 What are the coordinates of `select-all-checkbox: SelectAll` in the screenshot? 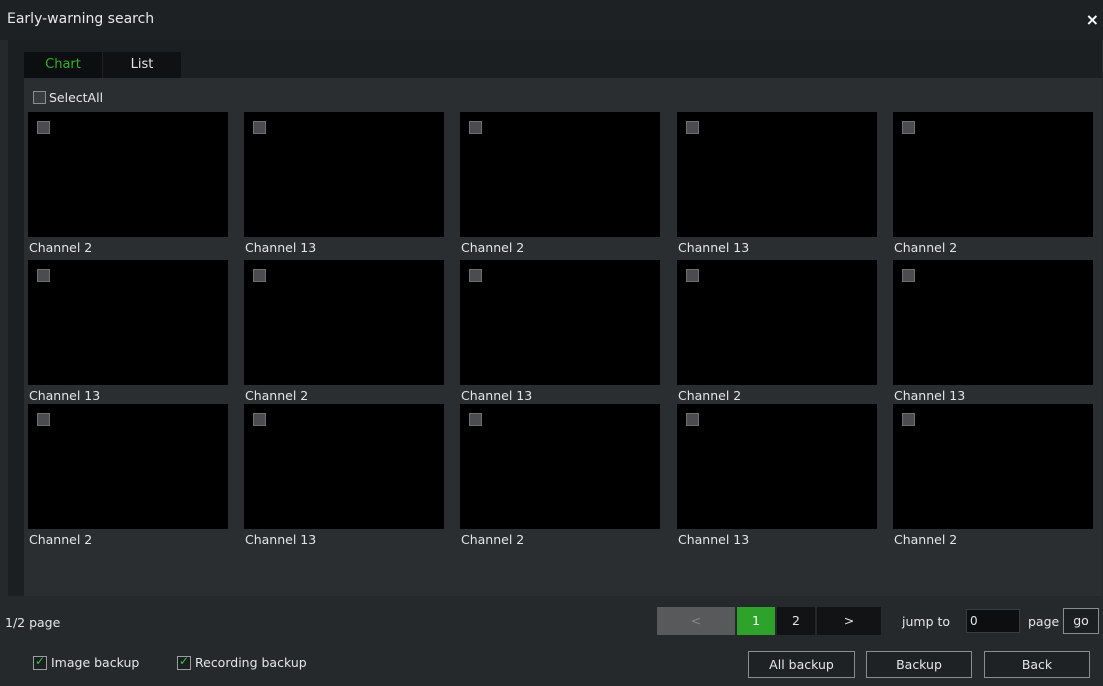 It's located at (68, 98).